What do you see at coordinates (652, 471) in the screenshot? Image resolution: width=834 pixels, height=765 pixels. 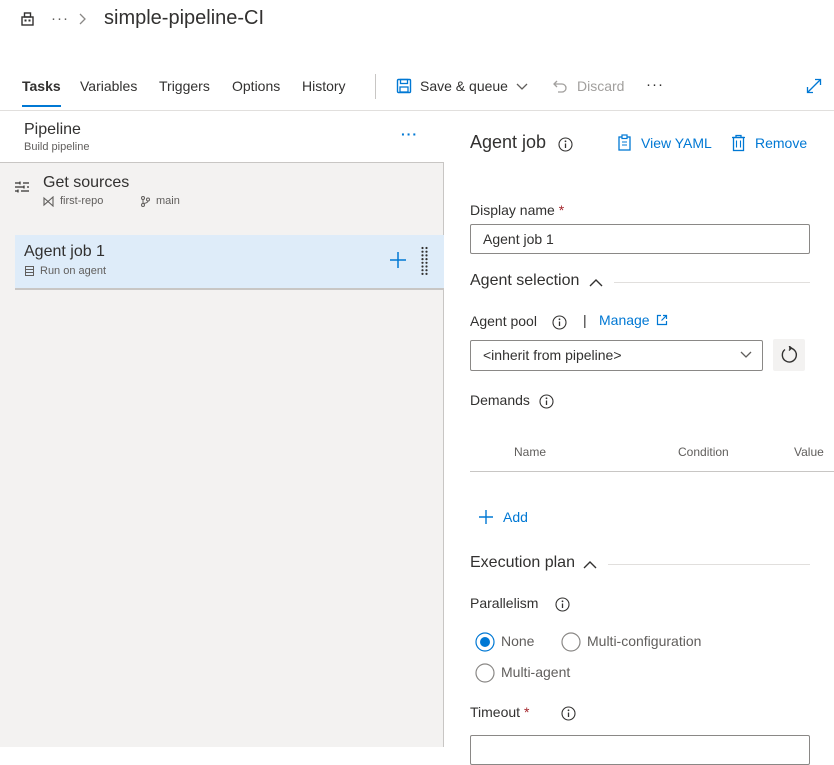 I see `demands-table-divider` at bounding box center [652, 471].